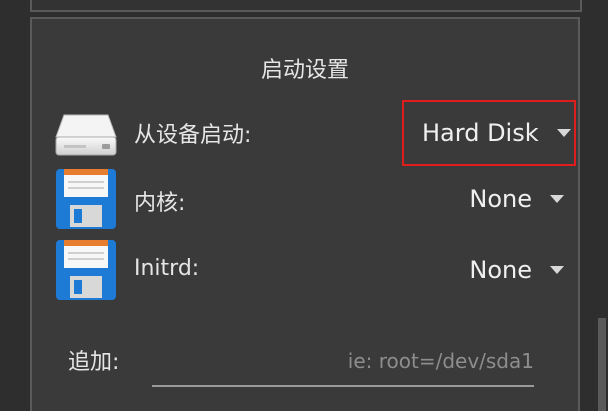 The width and height of the screenshot is (608, 411). Describe the element at coordinates (160, 203) in the screenshot. I see `kernel-label: 内核:` at that location.